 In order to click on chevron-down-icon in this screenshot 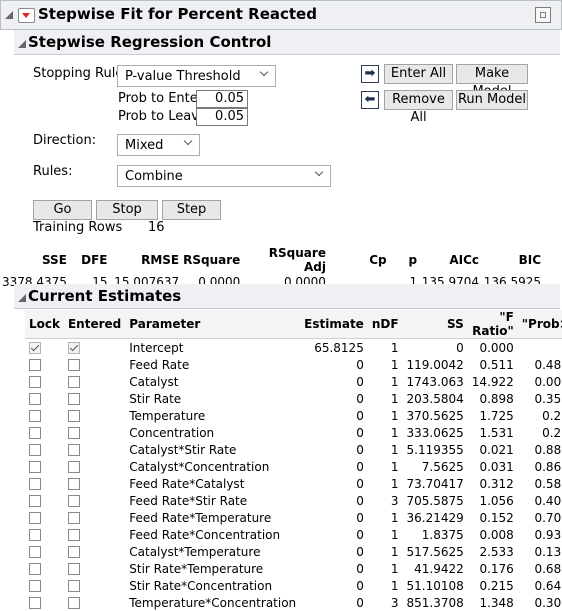, I will do `click(264, 72)`.